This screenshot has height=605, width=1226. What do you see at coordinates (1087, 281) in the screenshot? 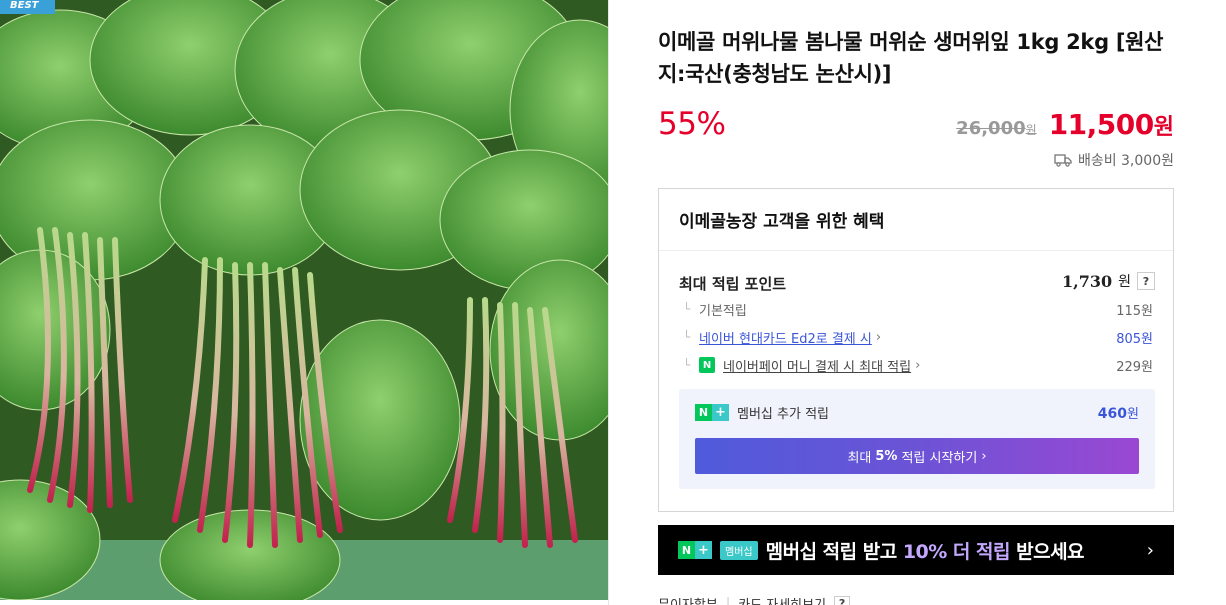
I see `max-points-number: 1,730` at bounding box center [1087, 281].